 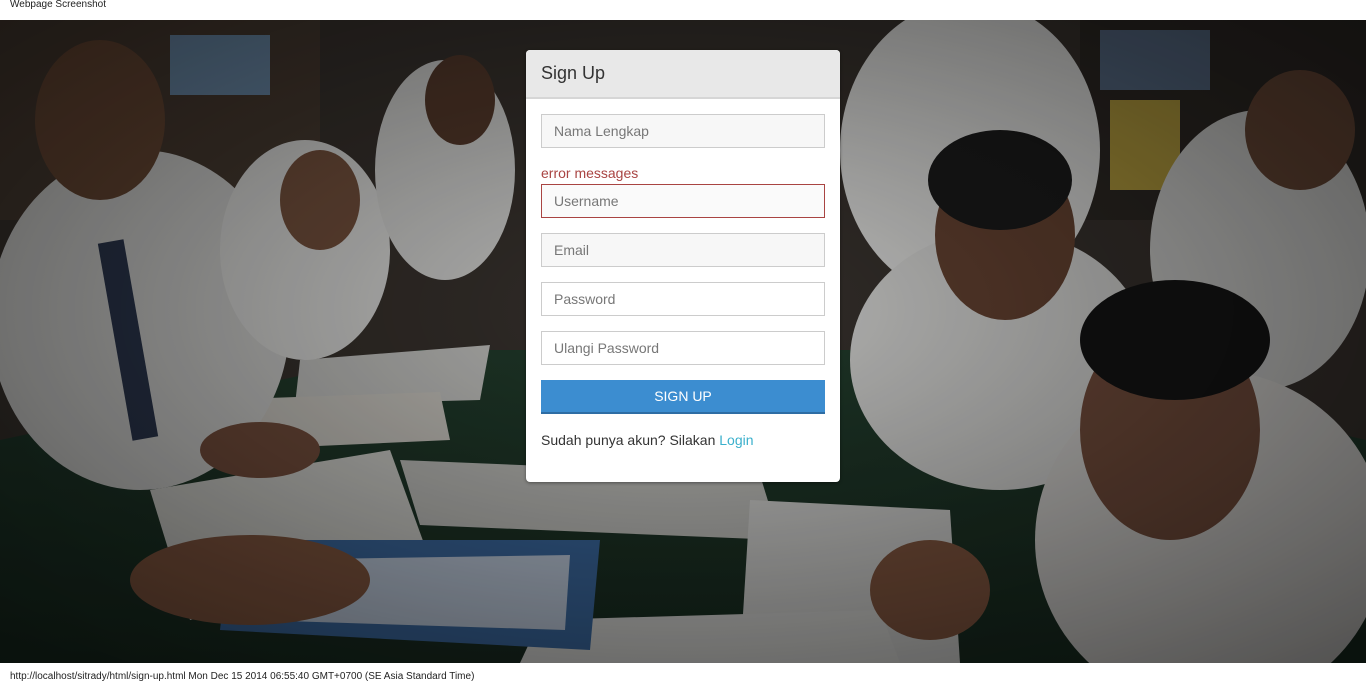 I want to click on fullname-input, so click(x=683, y=131).